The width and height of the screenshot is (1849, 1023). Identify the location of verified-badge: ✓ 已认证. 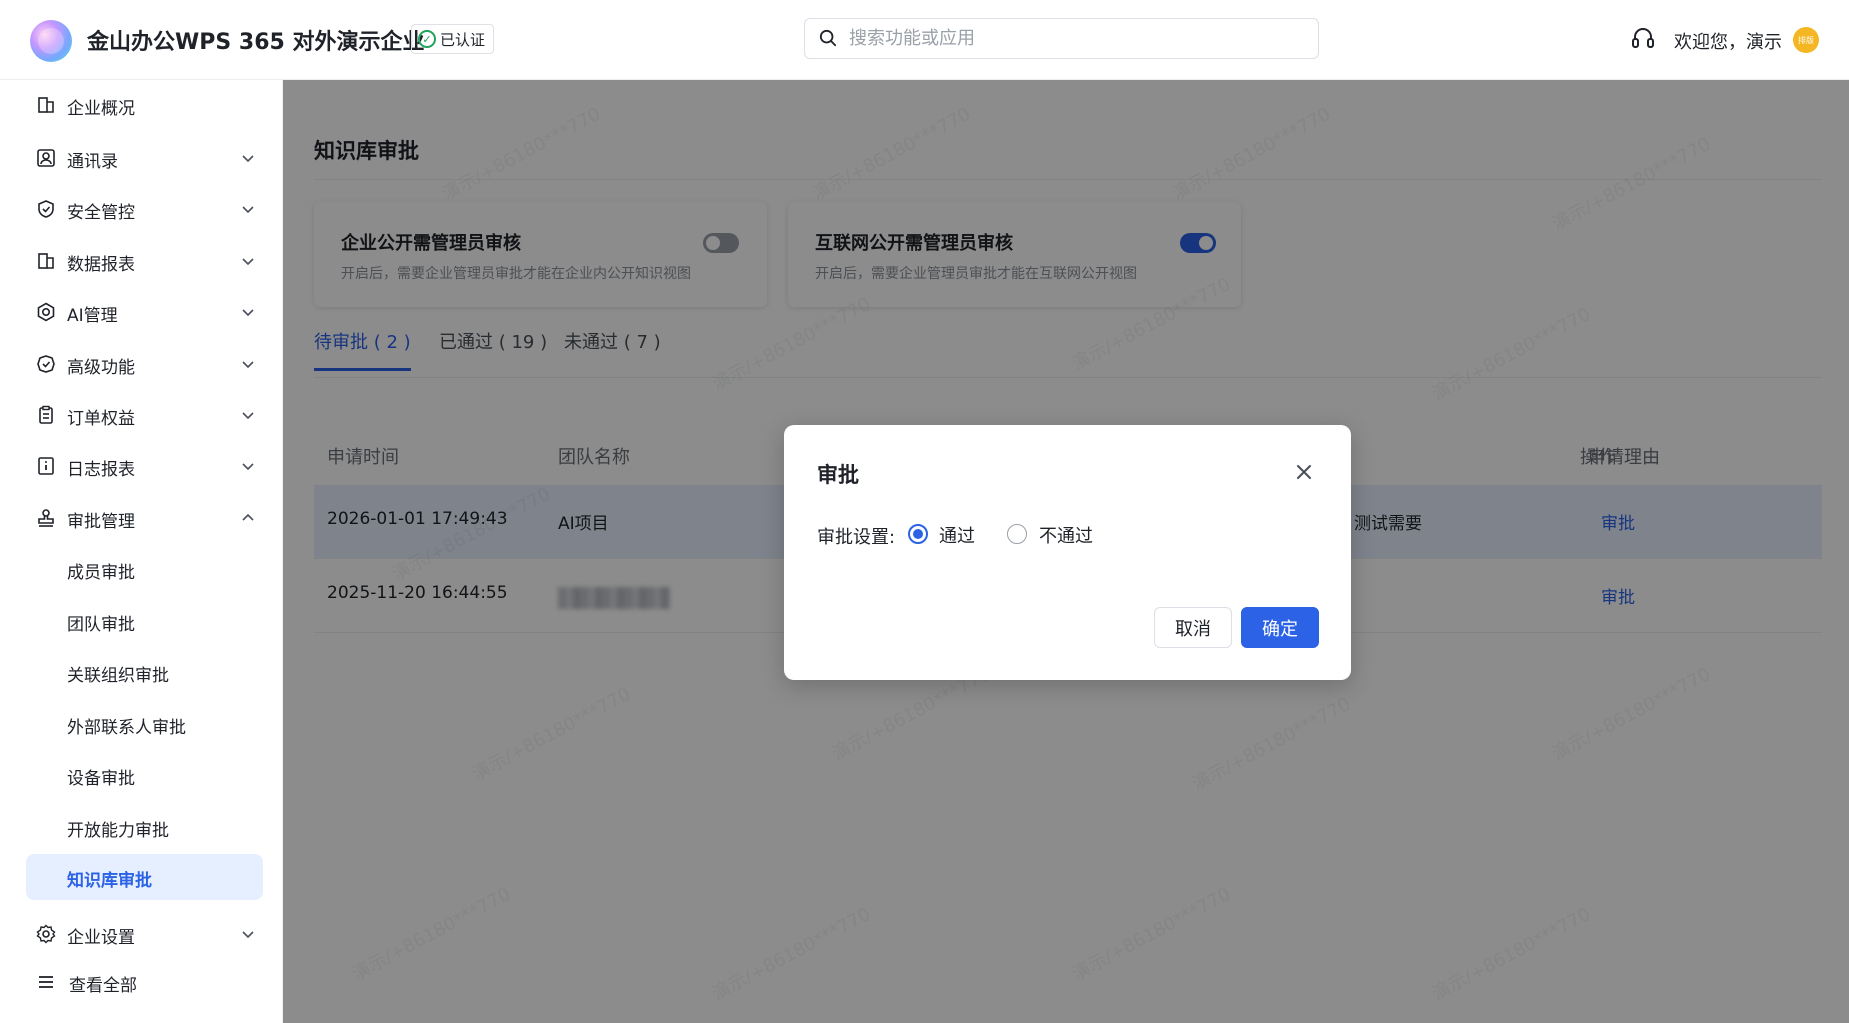
(453, 39).